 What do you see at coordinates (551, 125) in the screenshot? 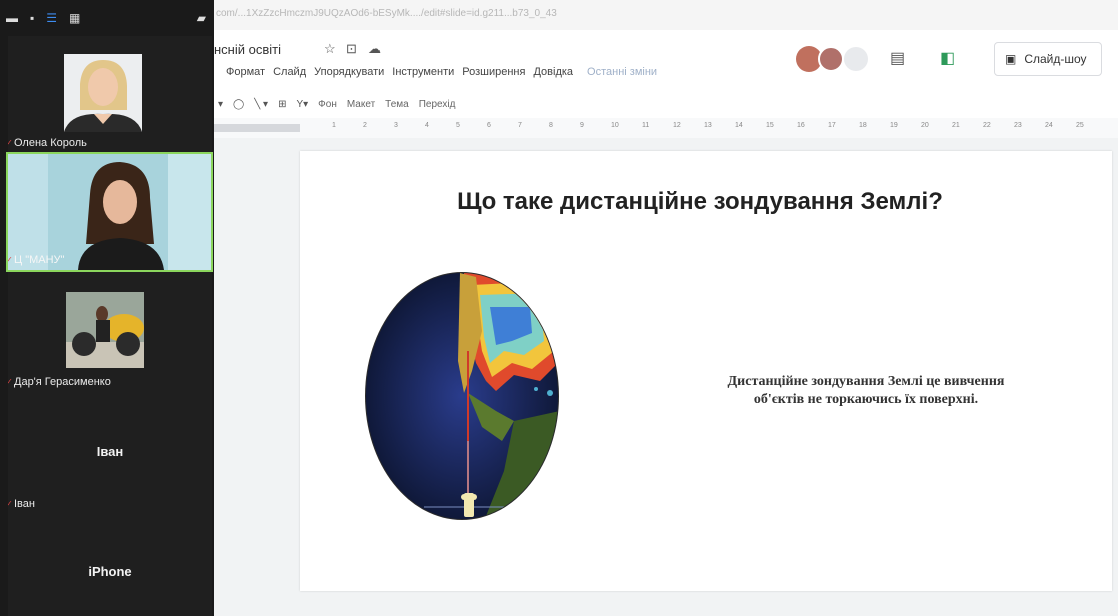
I see `ruler-number: 8` at bounding box center [551, 125].